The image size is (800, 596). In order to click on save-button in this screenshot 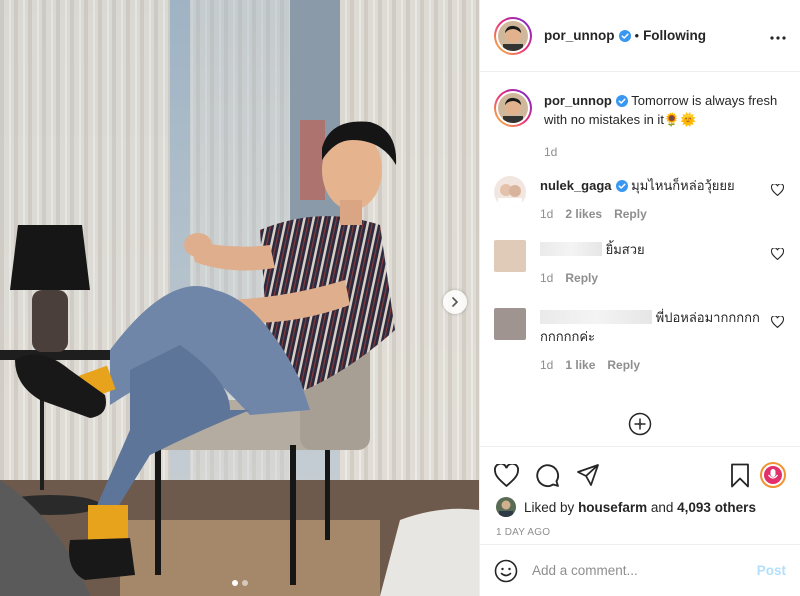, I will do `click(740, 475)`.